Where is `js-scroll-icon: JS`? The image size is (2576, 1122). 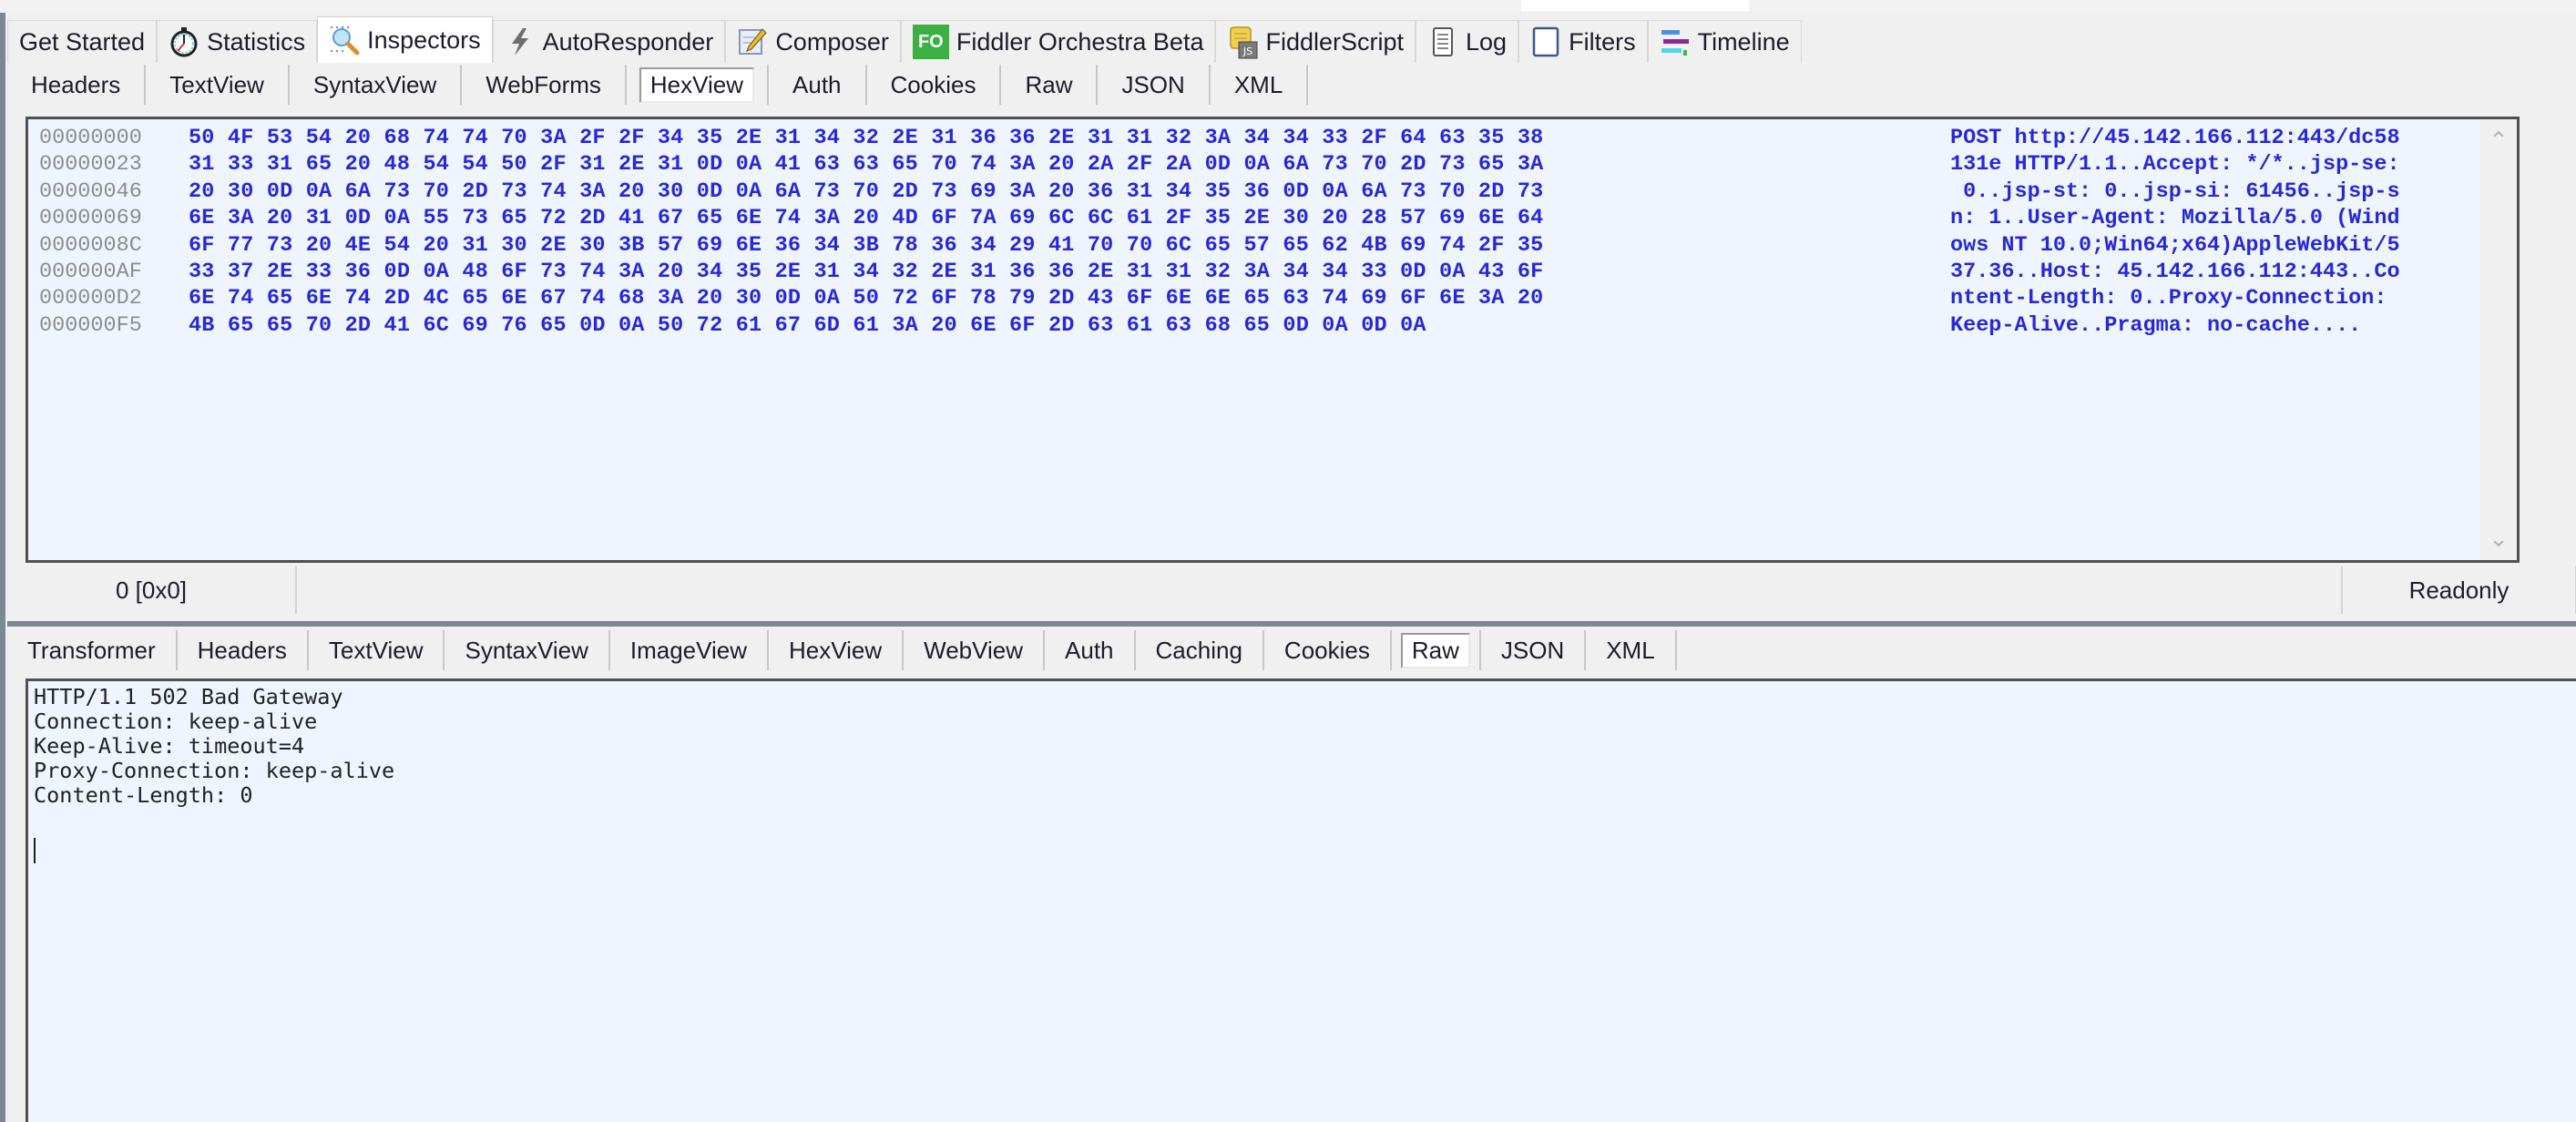 js-scroll-icon: JS is located at coordinates (1242, 43).